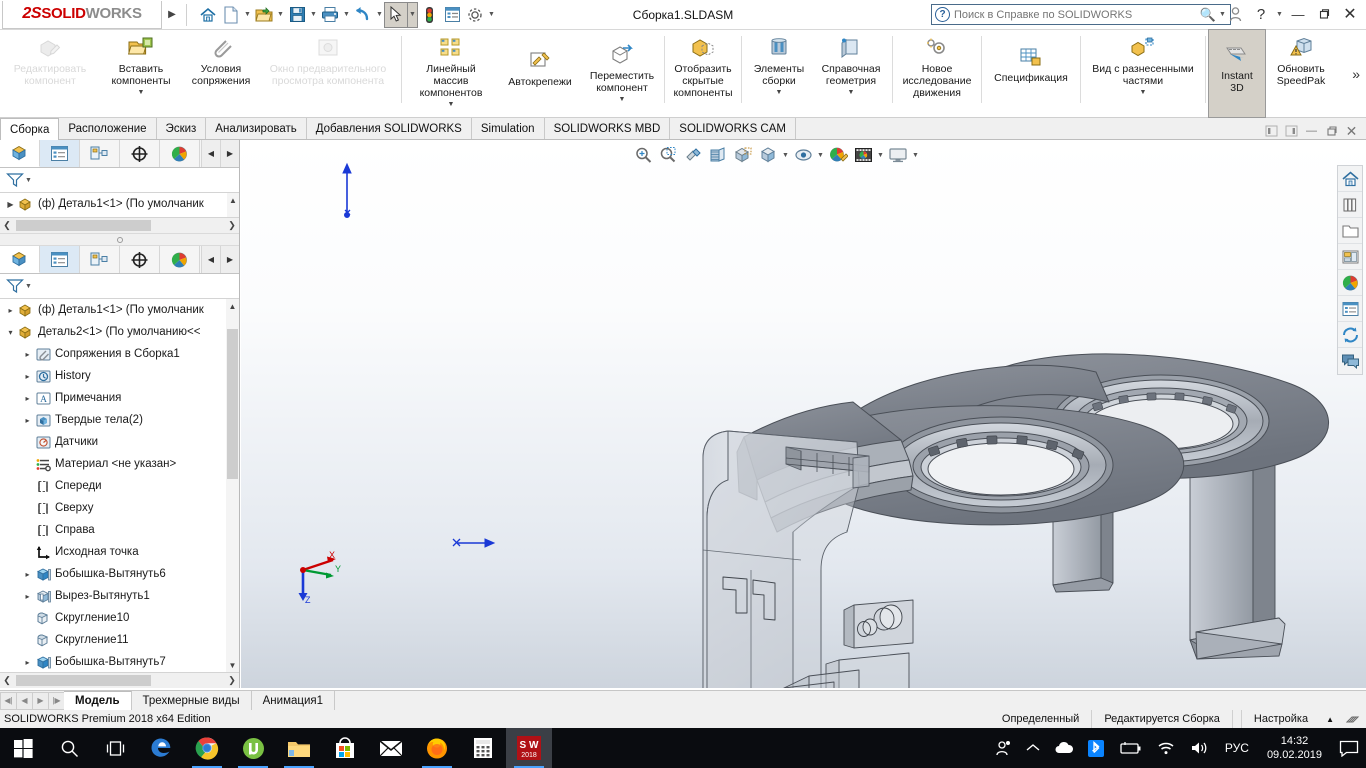 The width and height of the screenshot is (1366, 768). Describe the element at coordinates (363, 15) in the screenshot. I see `undo-icon` at that location.